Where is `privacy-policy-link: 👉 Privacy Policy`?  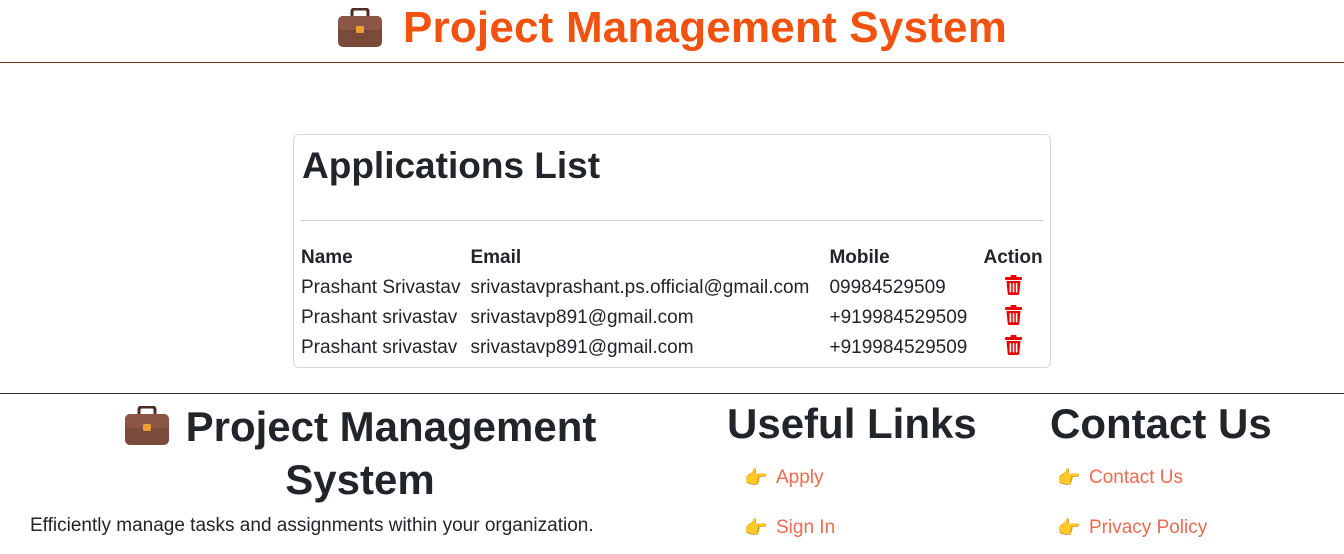
privacy-policy-link: 👉 Privacy Policy is located at coordinates (1132, 528).